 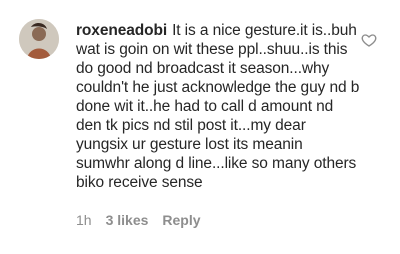 I want to click on heart-outline-icon, so click(x=369, y=40).